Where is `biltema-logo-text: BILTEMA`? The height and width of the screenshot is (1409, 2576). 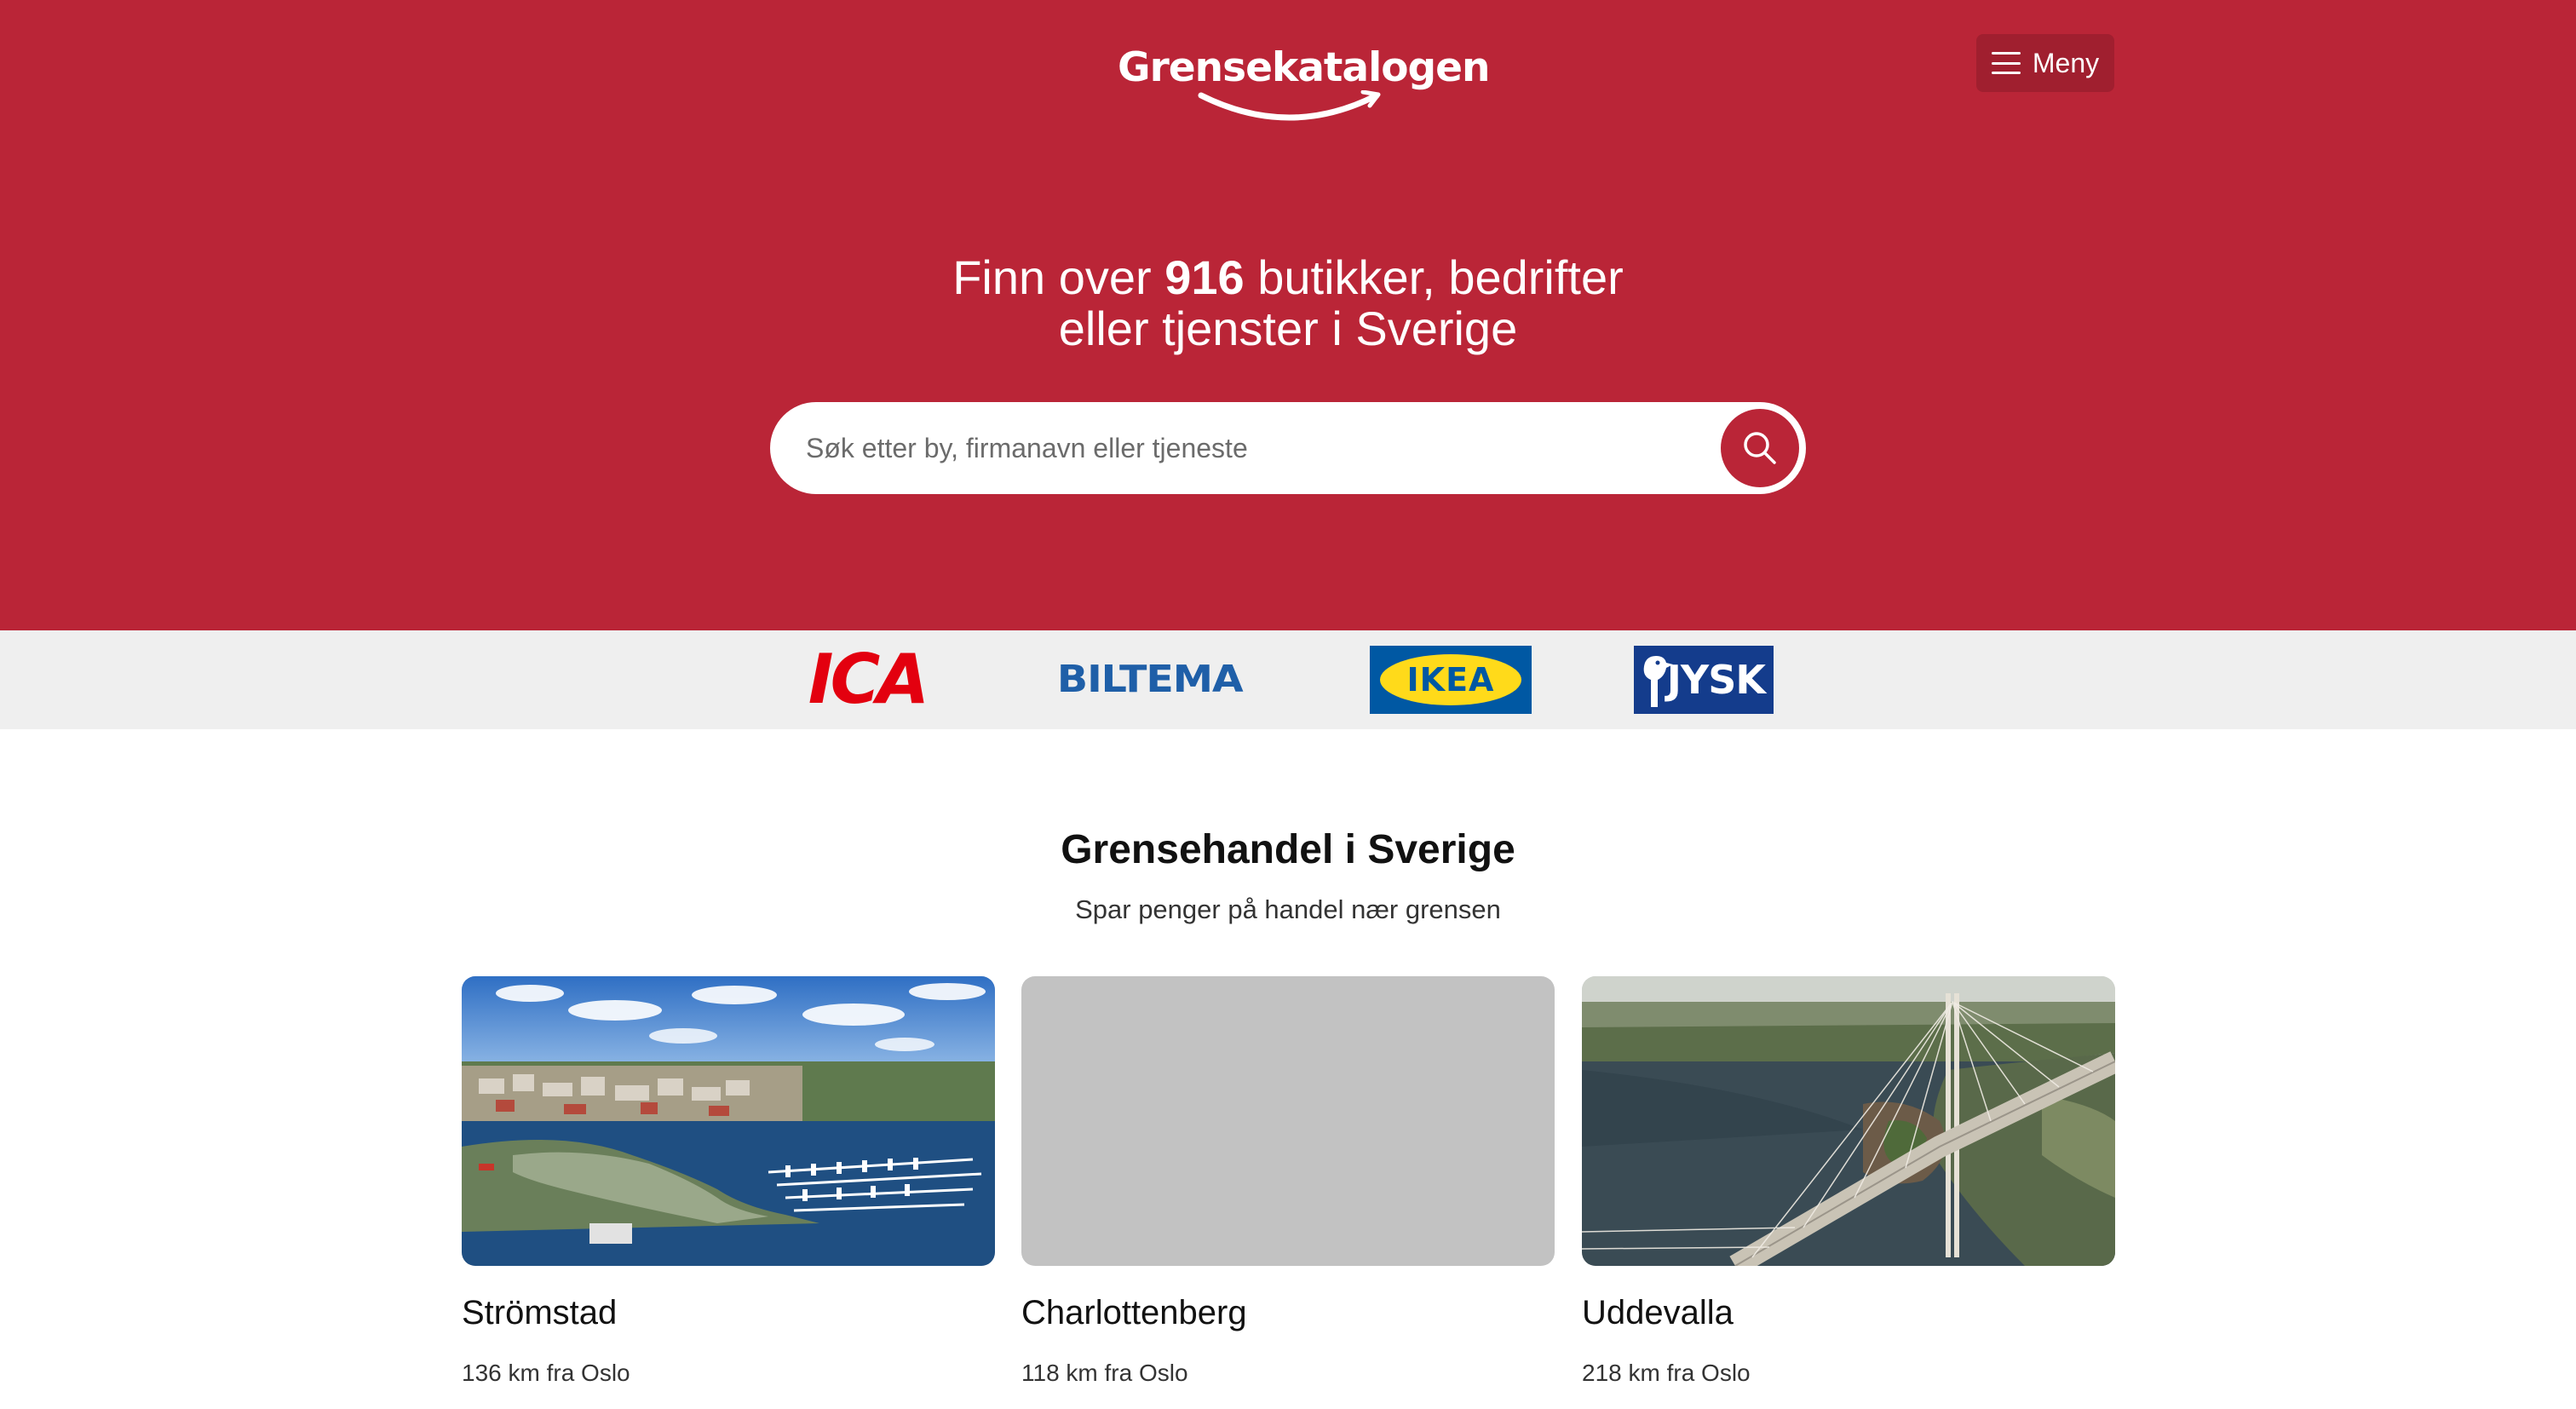 biltema-logo-text: BILTEMA is located at coordinates (1150, 679).